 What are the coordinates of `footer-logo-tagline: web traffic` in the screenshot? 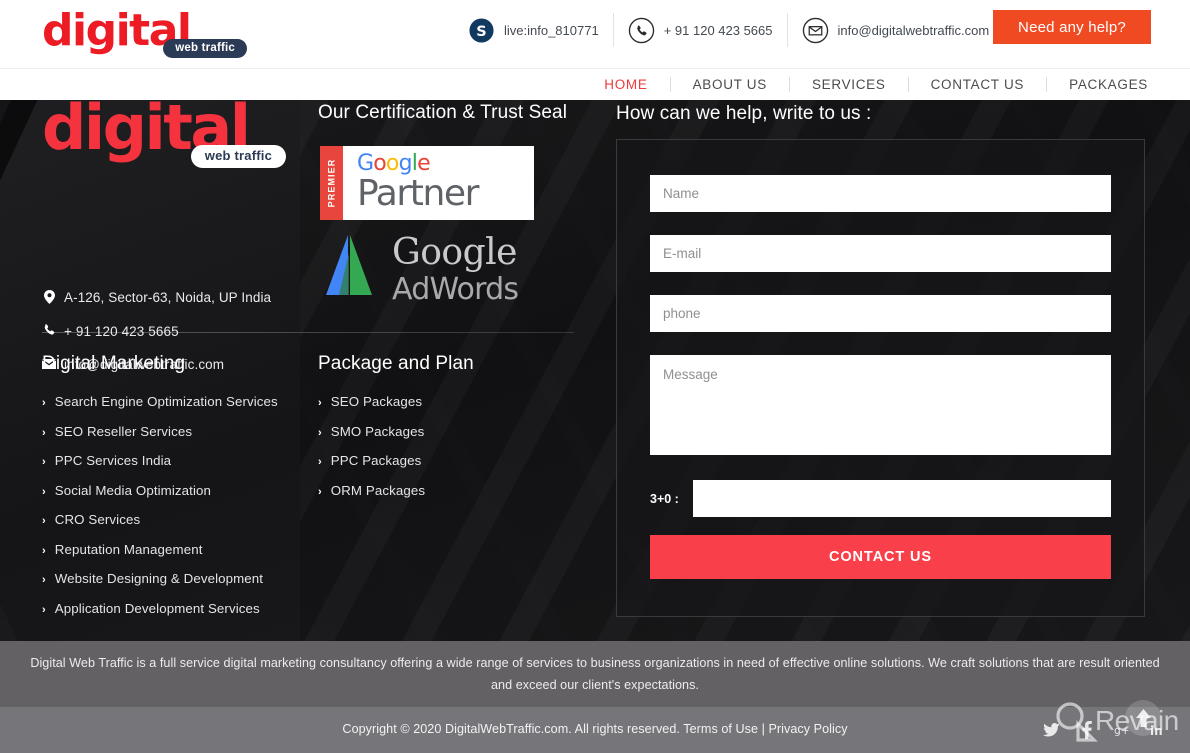 It's located at (238, 156).